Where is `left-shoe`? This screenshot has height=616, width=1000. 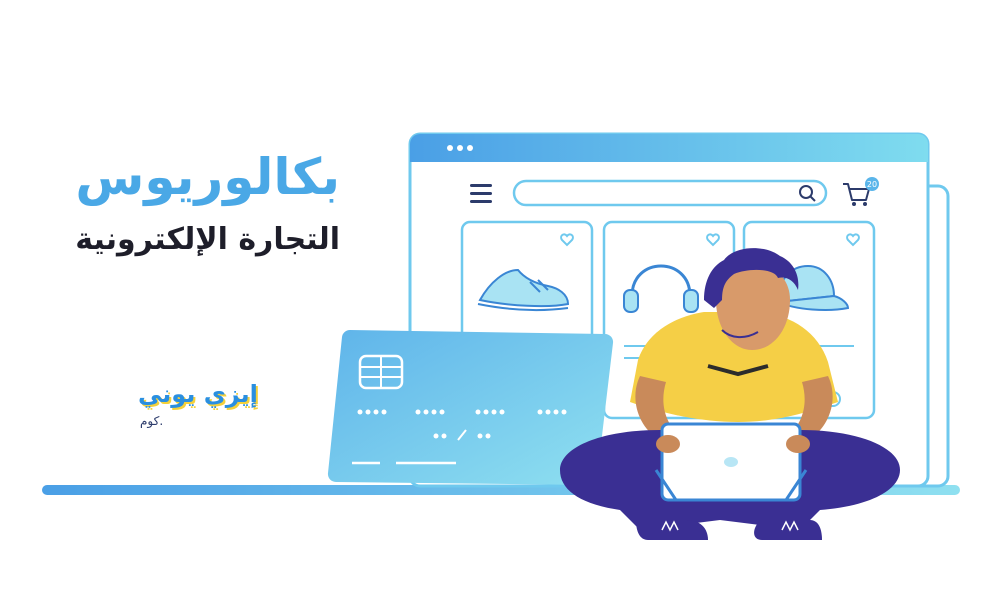 left-shoe is located at coordinates (672, 530).